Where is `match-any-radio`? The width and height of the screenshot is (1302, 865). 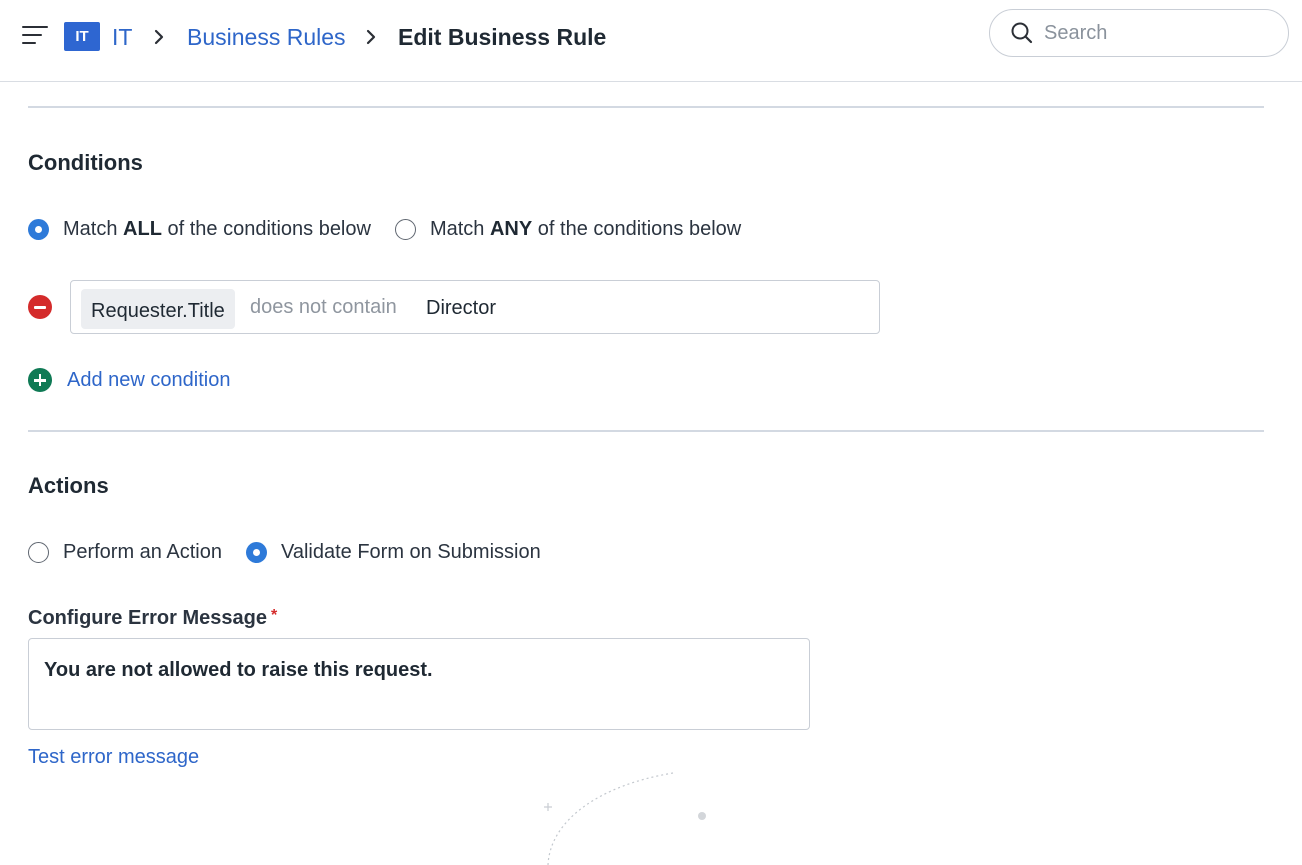 match-any-radio is located at coordinates (405, 229).